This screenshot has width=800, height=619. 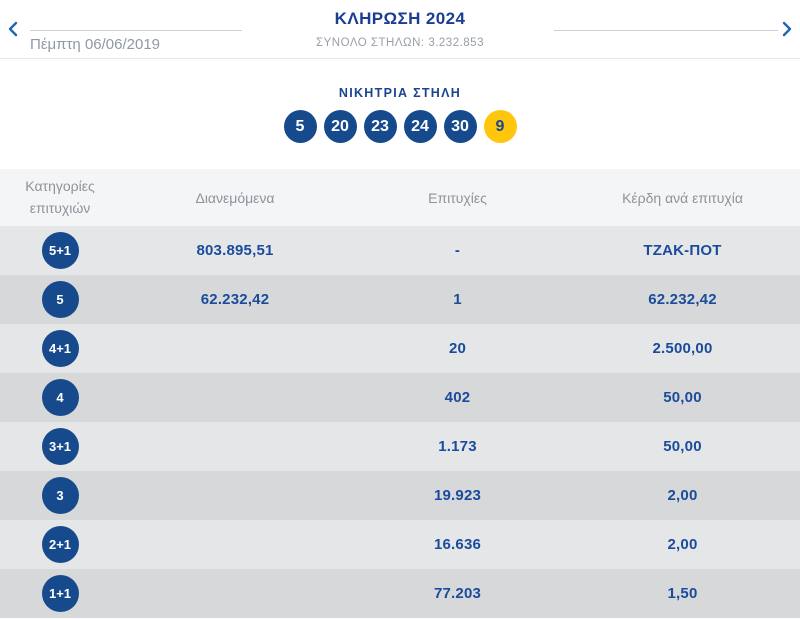 I want to click on category-badge: 5, so click(x=60, y=299).